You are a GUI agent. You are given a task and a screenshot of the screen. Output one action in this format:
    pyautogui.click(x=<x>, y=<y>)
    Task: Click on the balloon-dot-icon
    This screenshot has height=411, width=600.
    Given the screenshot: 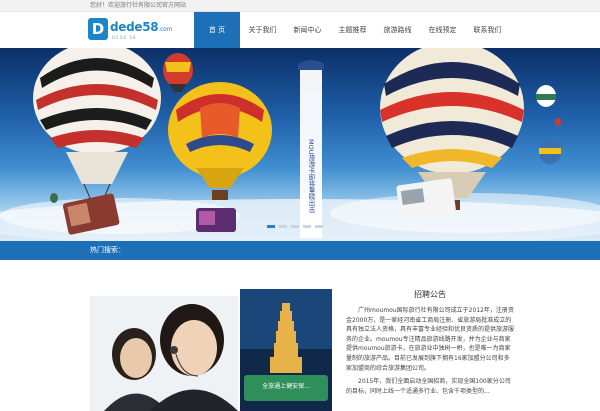 What is the action you would take?
    pyautogui.click(x=558, y=122)
    